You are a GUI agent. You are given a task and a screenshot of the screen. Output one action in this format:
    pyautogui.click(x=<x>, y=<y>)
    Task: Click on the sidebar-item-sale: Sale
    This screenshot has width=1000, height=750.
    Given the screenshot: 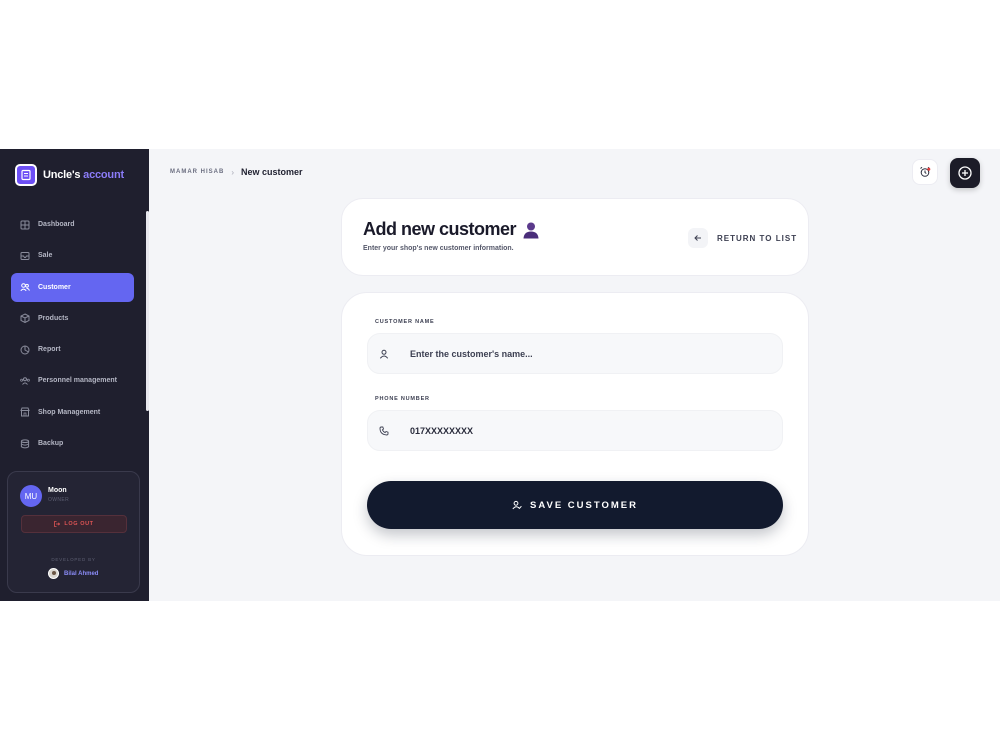 What is the action you would take?
    pyautogui.click(x=72, y=255)
    